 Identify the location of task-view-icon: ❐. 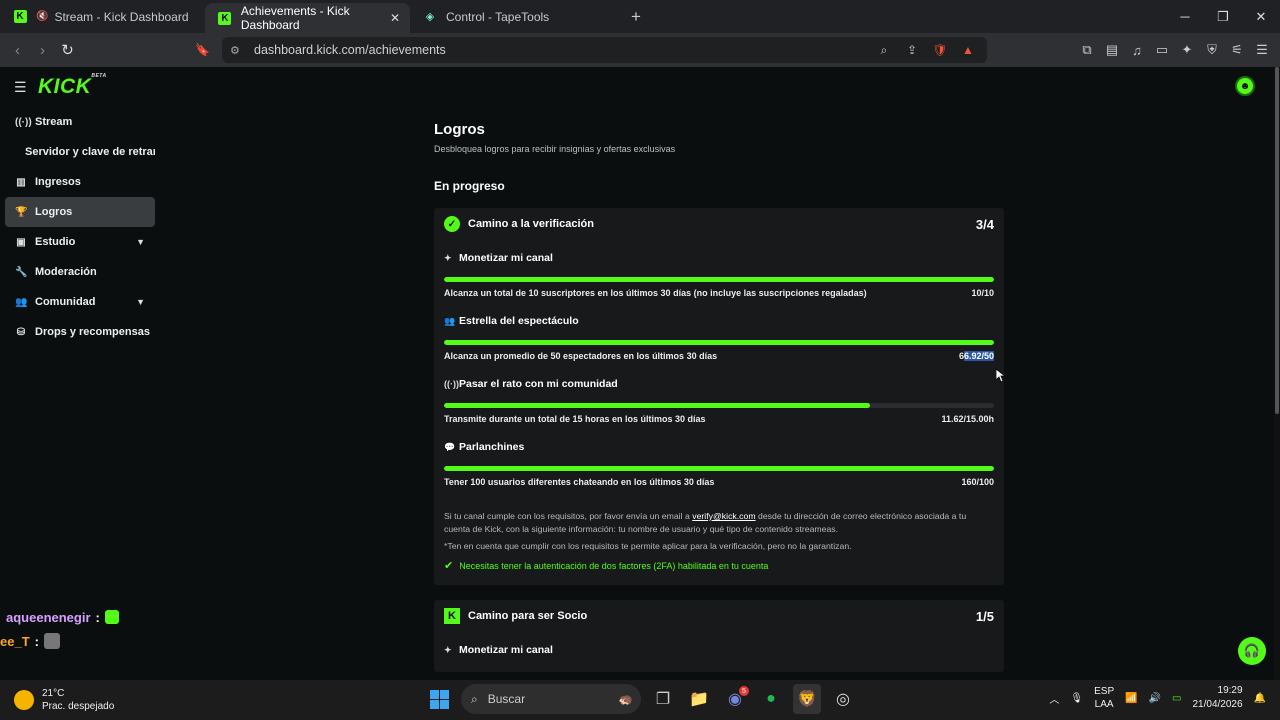
(663, 699).